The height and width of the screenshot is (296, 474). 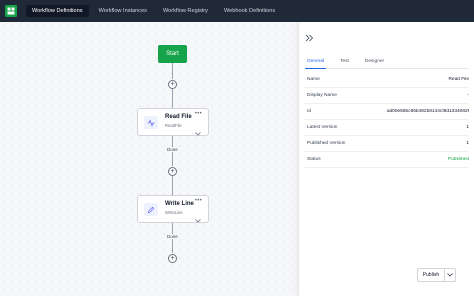 What do you see at coordinates (316, 63) in the screenshot?
I see `tab-general: General` at bounding box center [316, 63].